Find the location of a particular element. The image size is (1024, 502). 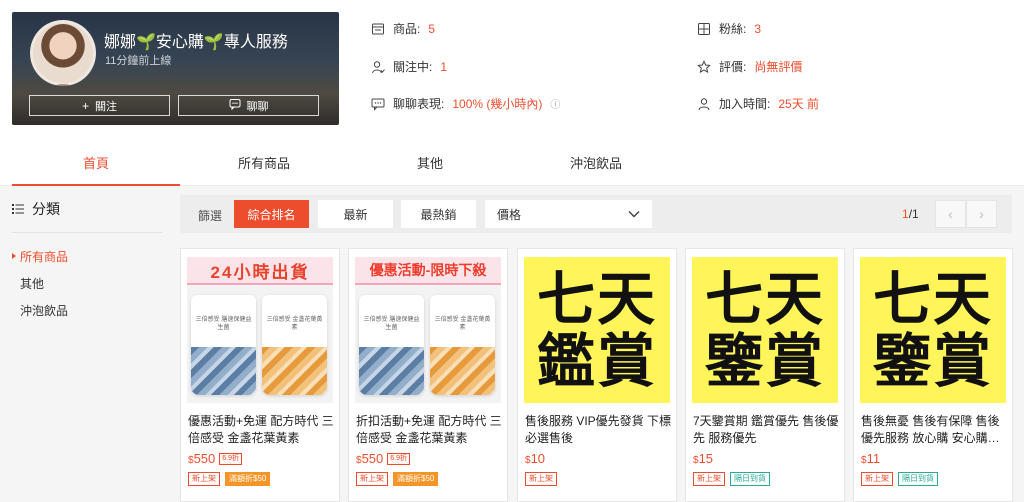

shop-avatar is located at coordinates (63, 53).